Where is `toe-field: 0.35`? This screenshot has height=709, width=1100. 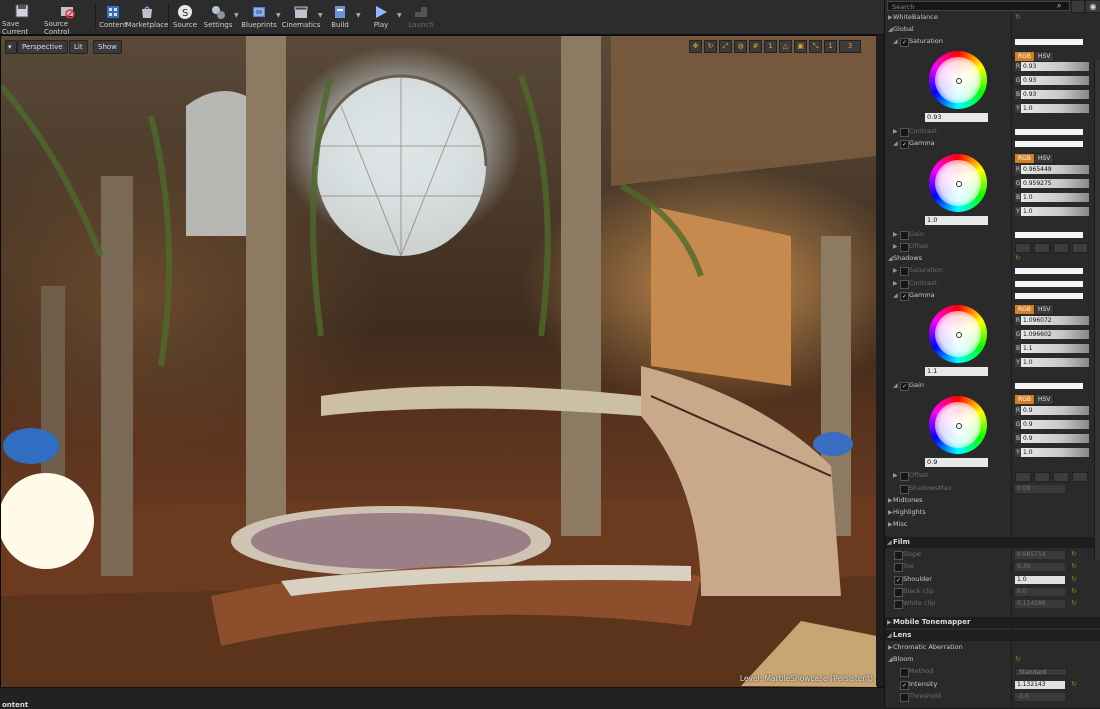
toe-field: 0.35 is located at coordinates (1040, 567).